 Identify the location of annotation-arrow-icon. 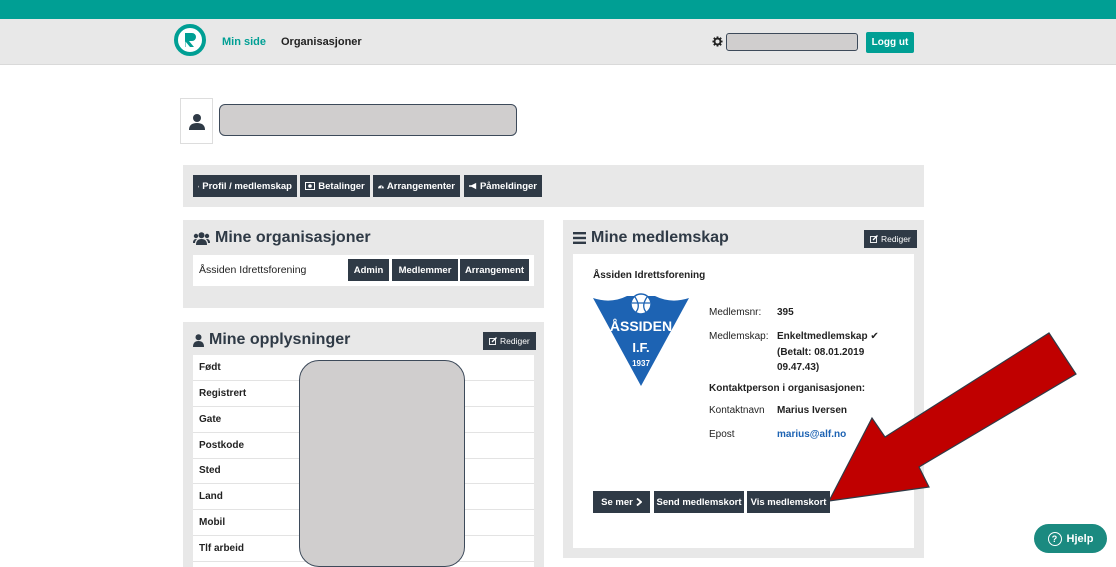
(952, 417).